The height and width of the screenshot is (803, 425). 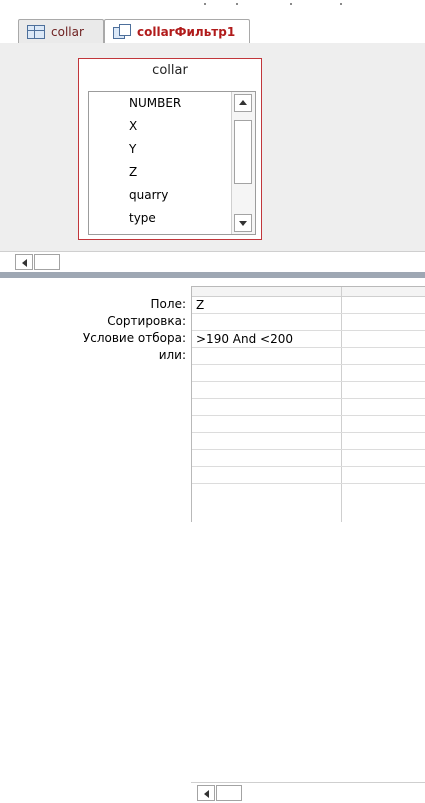 I want to click on field-item: X, so click(x=160, y=126).